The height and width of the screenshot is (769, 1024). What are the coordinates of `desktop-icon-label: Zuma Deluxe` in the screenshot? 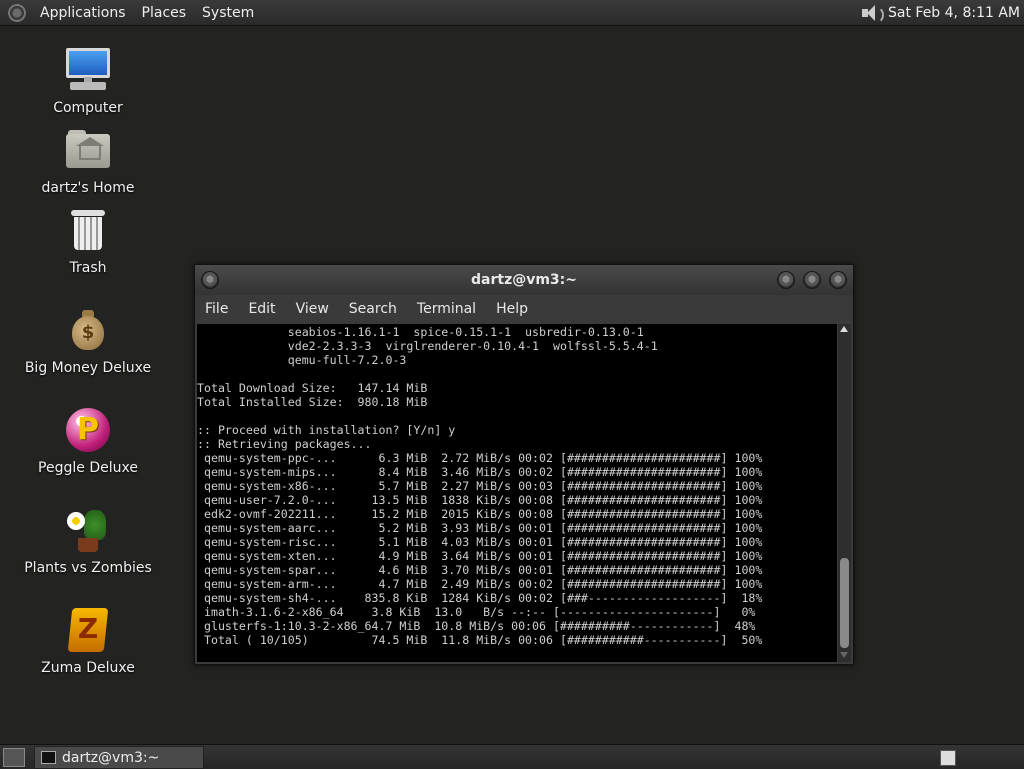 It's located at (88, 668).